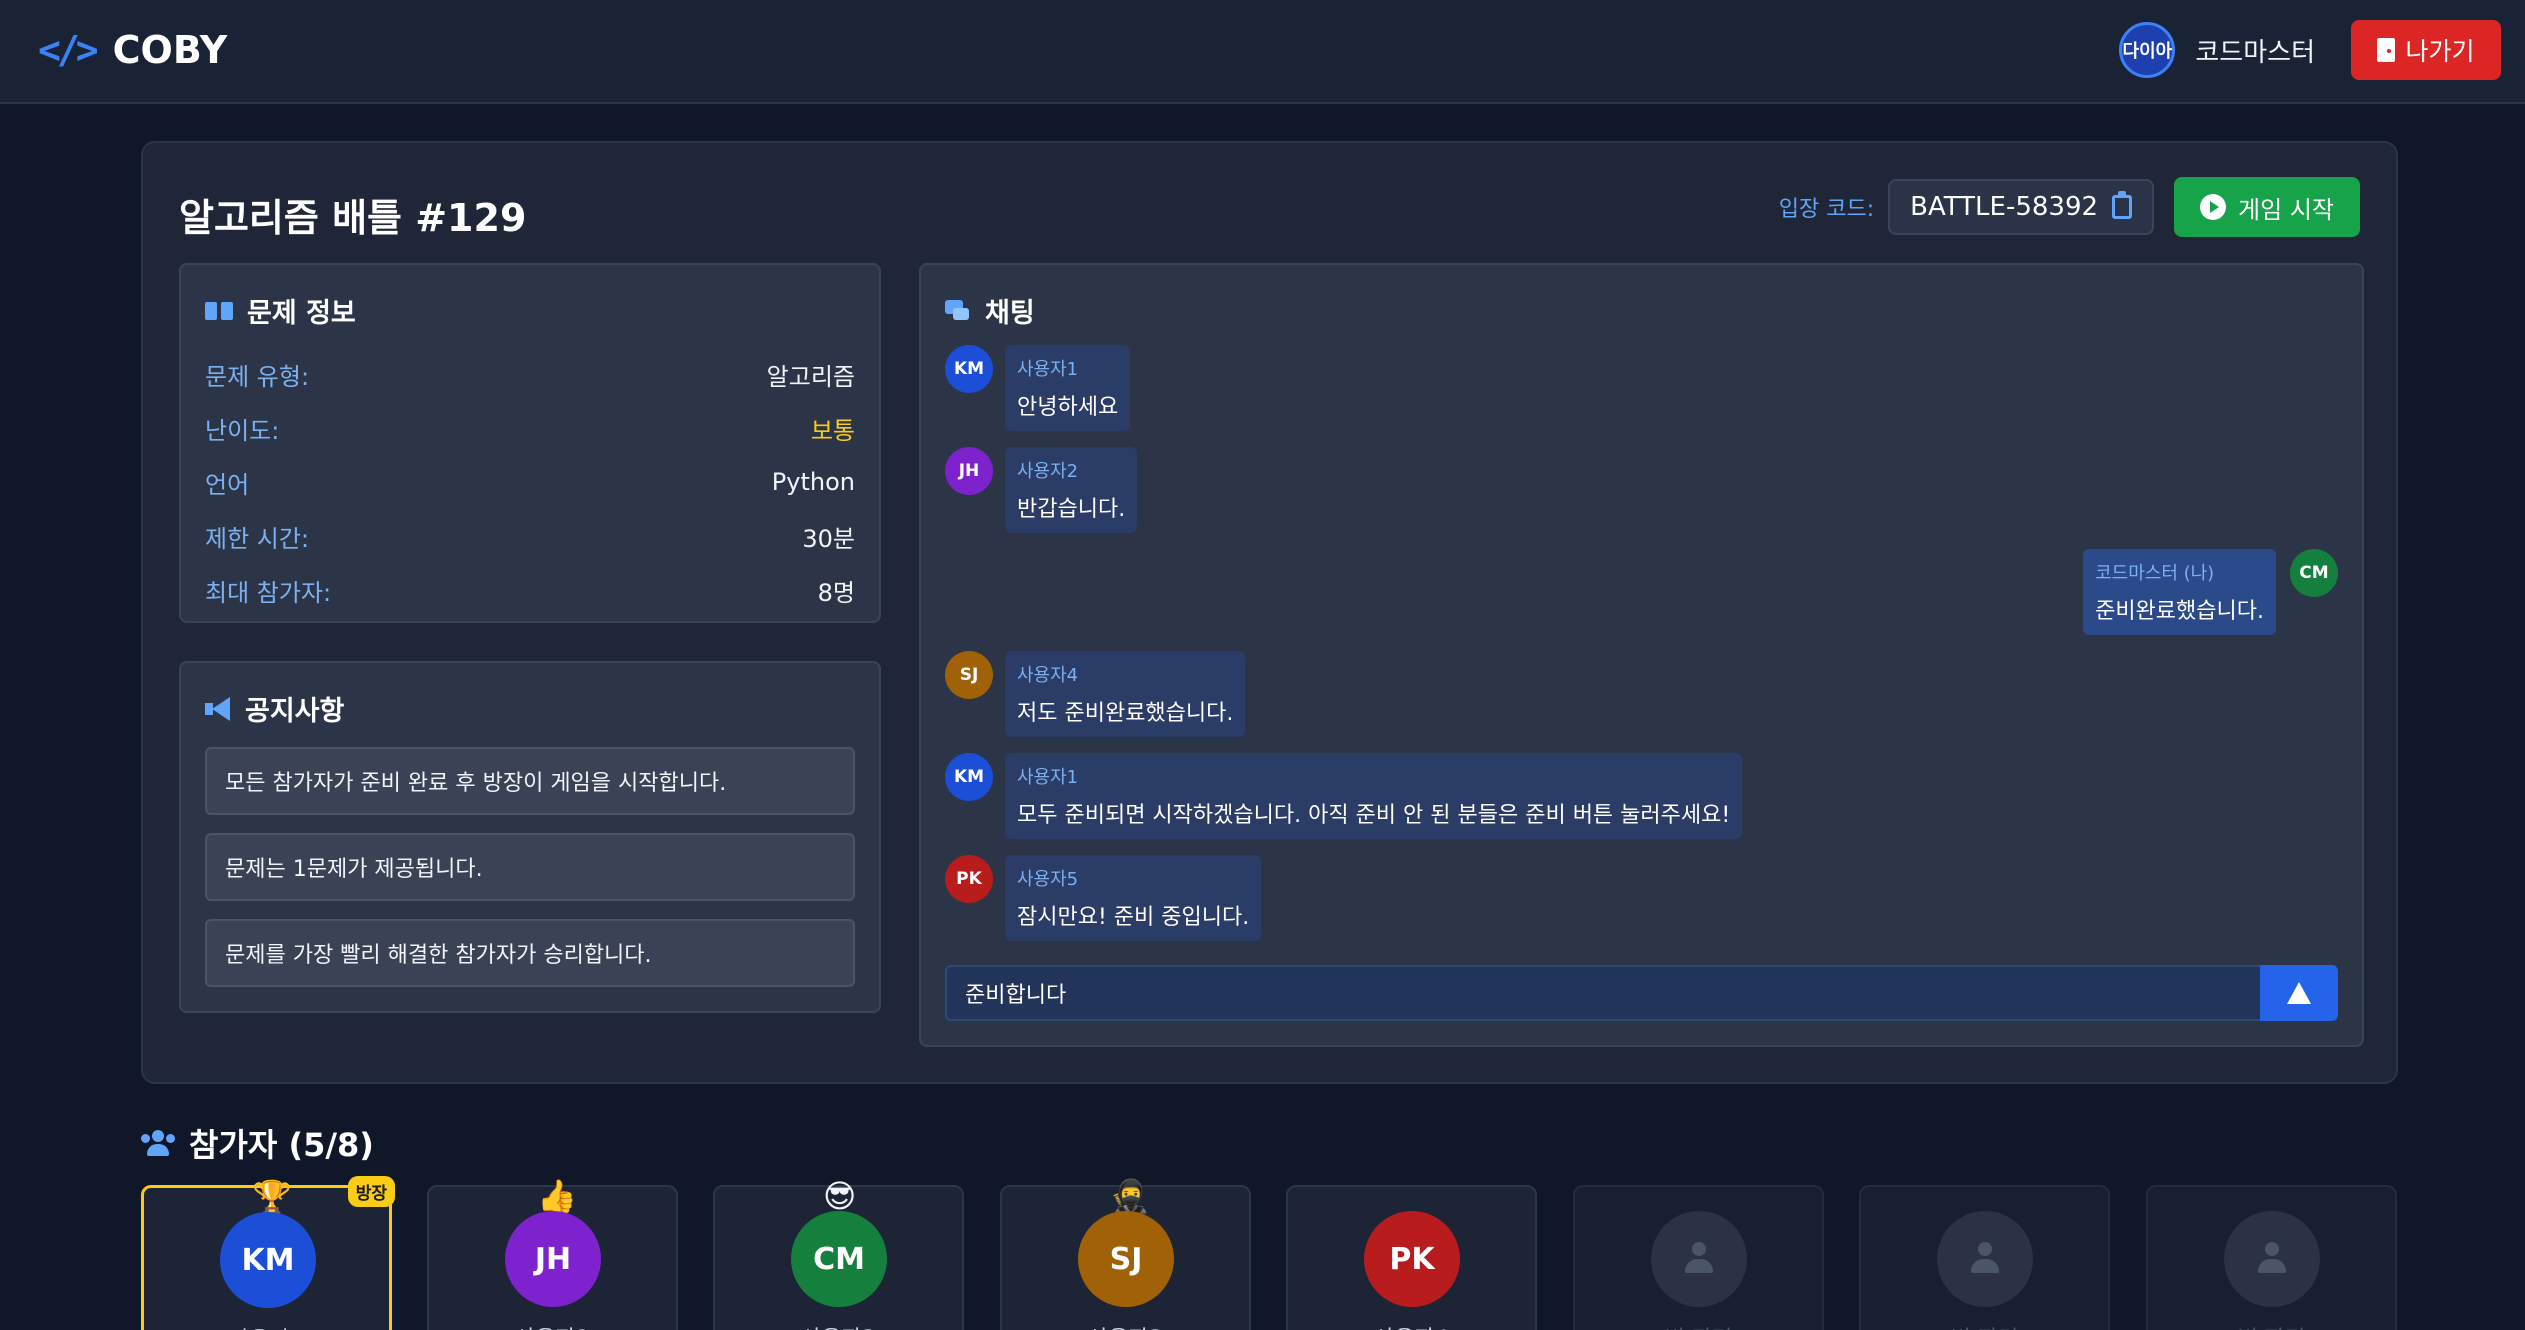 This screenshot has width=2525, height=1330. Describe the element at coordinates (353, 218) in the screenshot. I see `room-title: 알고리즘 배틀 #129` at that location.